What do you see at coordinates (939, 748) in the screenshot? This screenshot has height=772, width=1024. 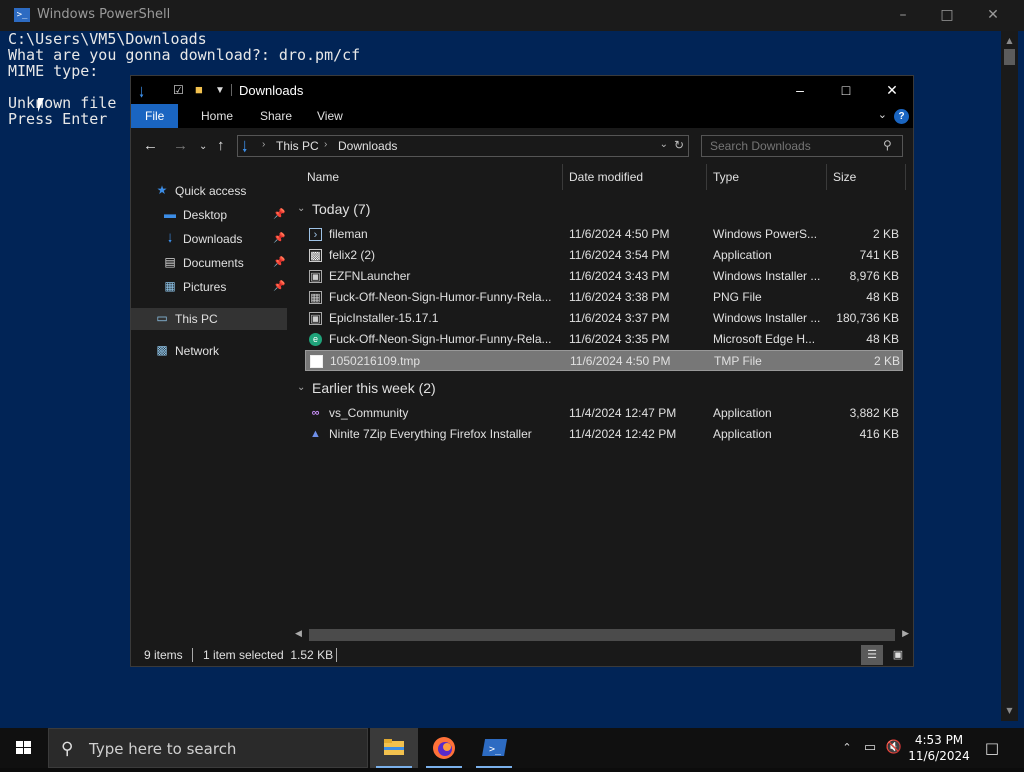 I see `clock: 4:53 PM 11/6/2024` at bounding box center [939, 748].